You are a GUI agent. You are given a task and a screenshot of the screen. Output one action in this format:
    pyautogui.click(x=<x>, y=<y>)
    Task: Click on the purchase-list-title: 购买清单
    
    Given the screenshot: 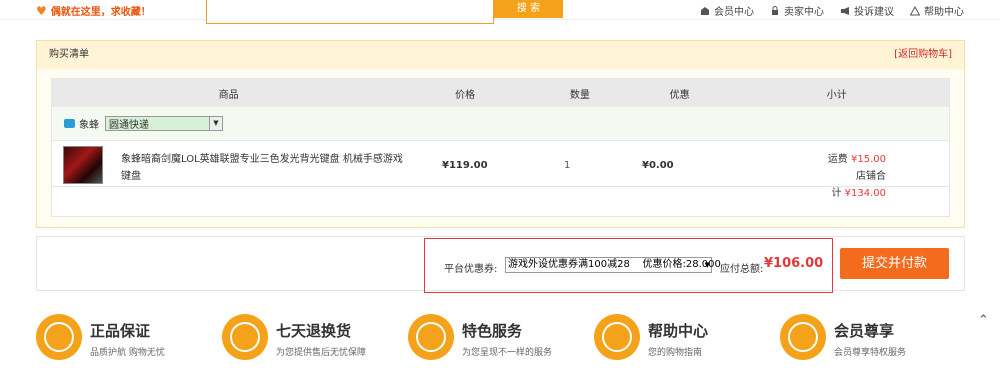 What is the action you would take?
    pyautogui.click(x=69, y=54)
    